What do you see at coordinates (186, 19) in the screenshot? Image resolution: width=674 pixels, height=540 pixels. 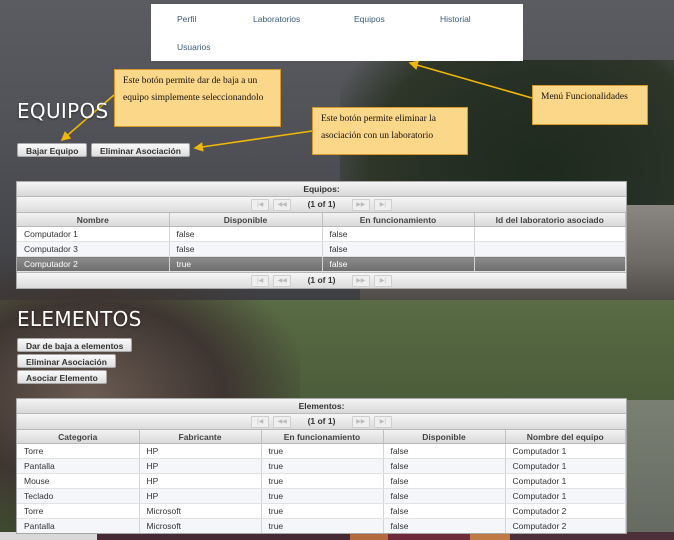 I see `menu-item-perfil: Perfil` at bounding box center [186, 19].